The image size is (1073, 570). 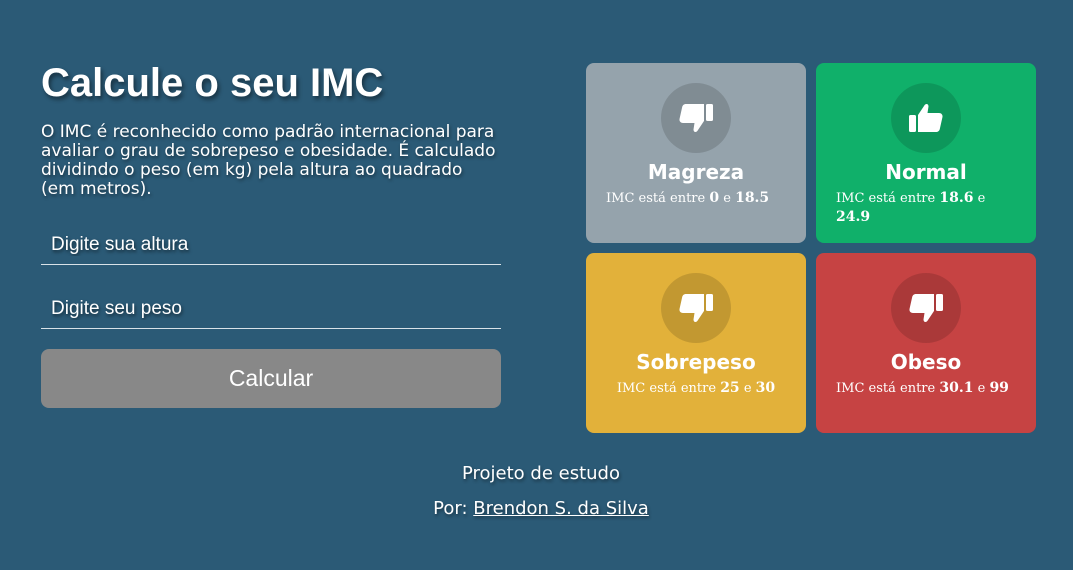 I want to click on card-title: Magreza, so click(x=696, y=172).